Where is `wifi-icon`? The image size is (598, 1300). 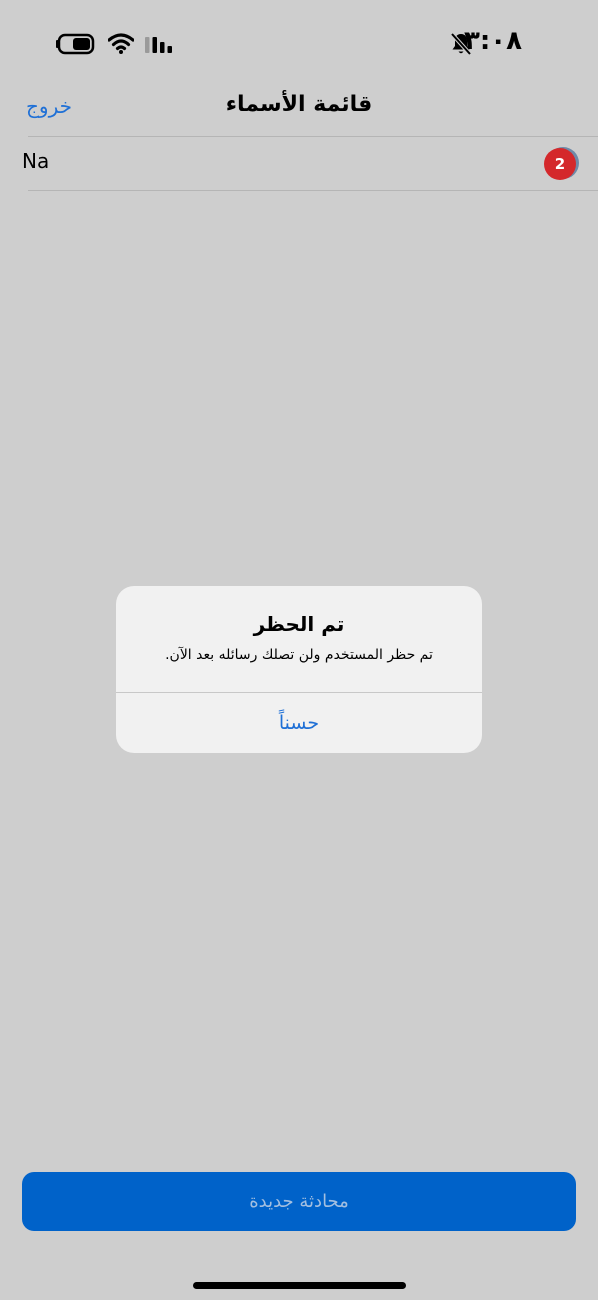 wifi-icon is located at coordinates (121, 43).